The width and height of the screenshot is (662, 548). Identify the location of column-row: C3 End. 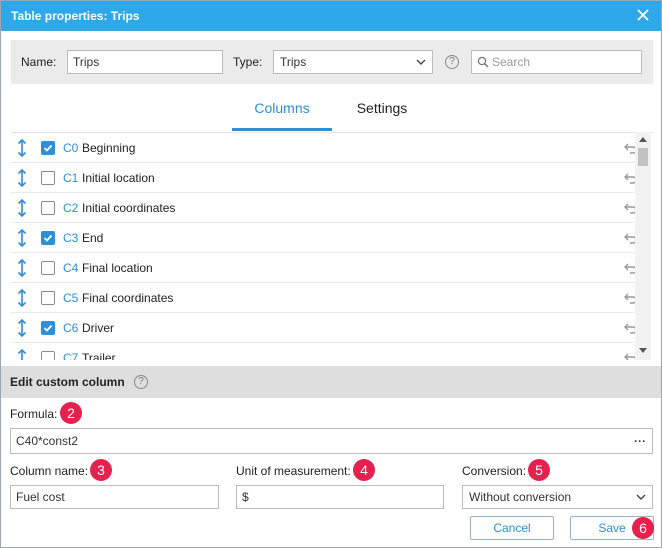
(324, 238).